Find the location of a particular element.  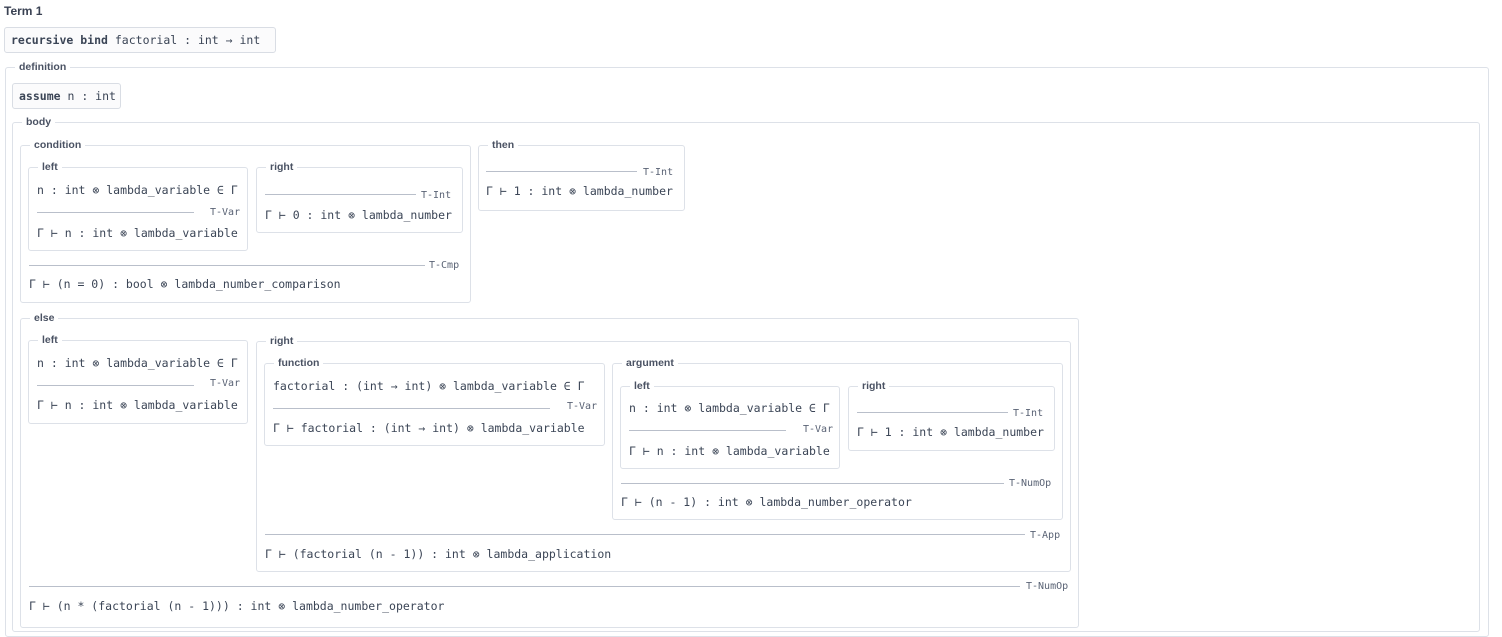

else-right-legend: right is located at coordinates (282, 341).